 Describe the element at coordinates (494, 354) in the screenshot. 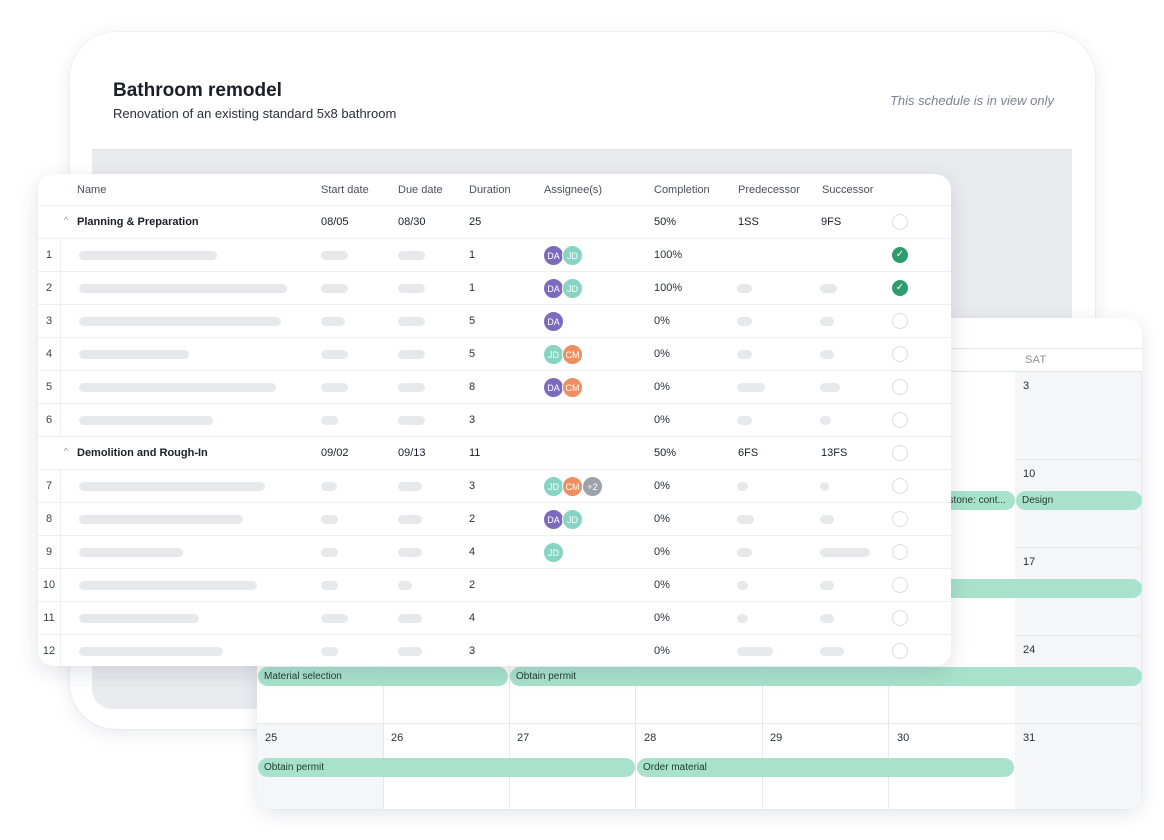

I see `task-row: 4 5 JD CM 0%` at that location.